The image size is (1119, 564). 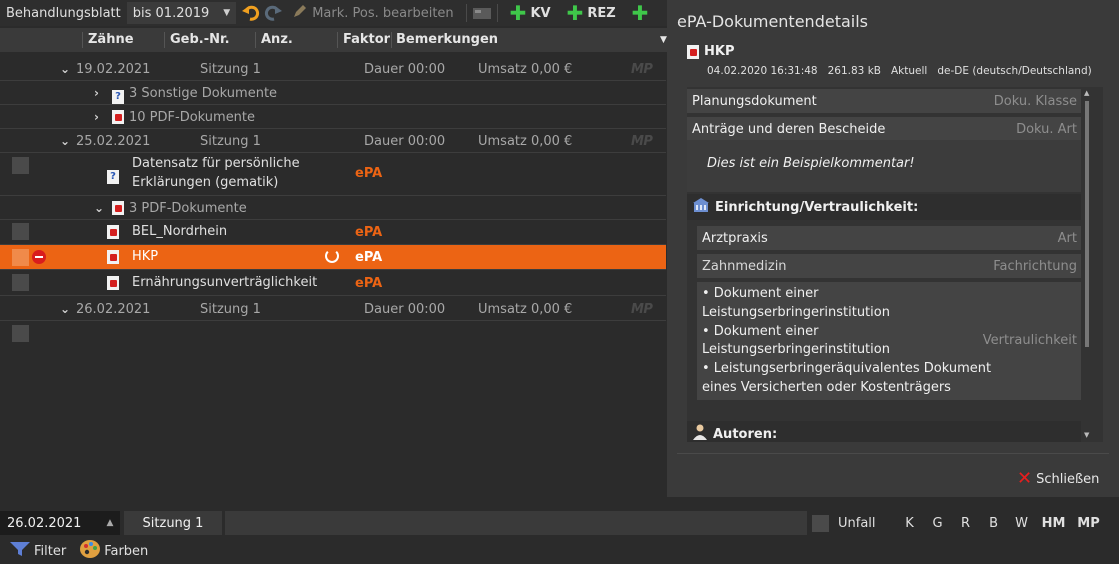 What do you see at coordinates (1025, 478) in the screenshot?
I see `close-icon: ✕` at bounding box center [1025, 478].